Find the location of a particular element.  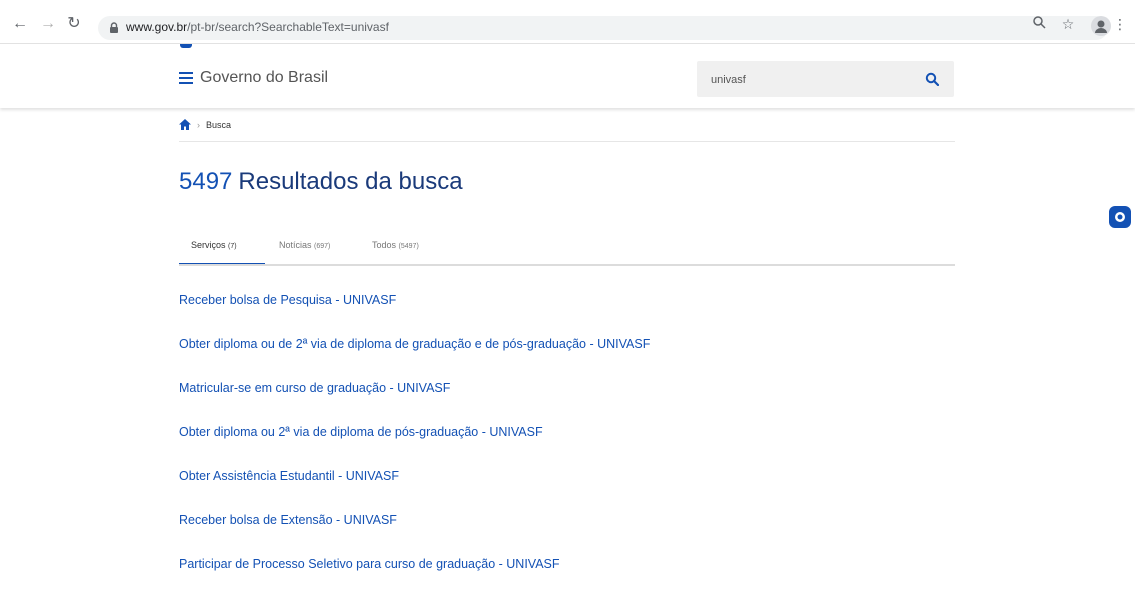

result-link: Receber bolsa de Pesquisa - UNIVASF is located at coordinates (287, 300).